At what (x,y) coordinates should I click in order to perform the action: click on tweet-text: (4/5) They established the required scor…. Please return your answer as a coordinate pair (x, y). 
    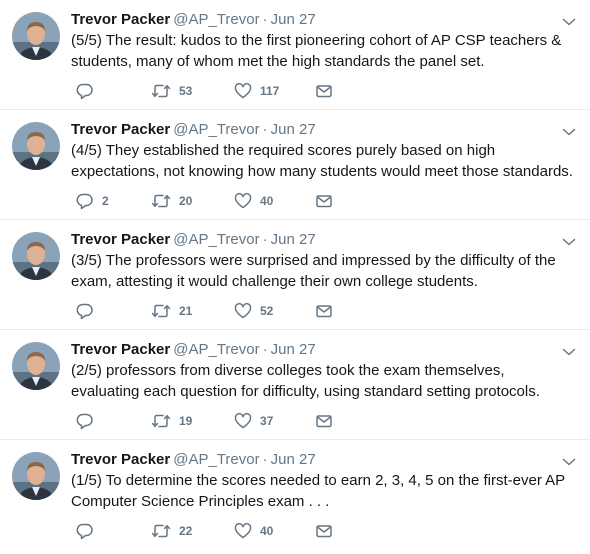
    Looking at the image, I should click on (322, 161).